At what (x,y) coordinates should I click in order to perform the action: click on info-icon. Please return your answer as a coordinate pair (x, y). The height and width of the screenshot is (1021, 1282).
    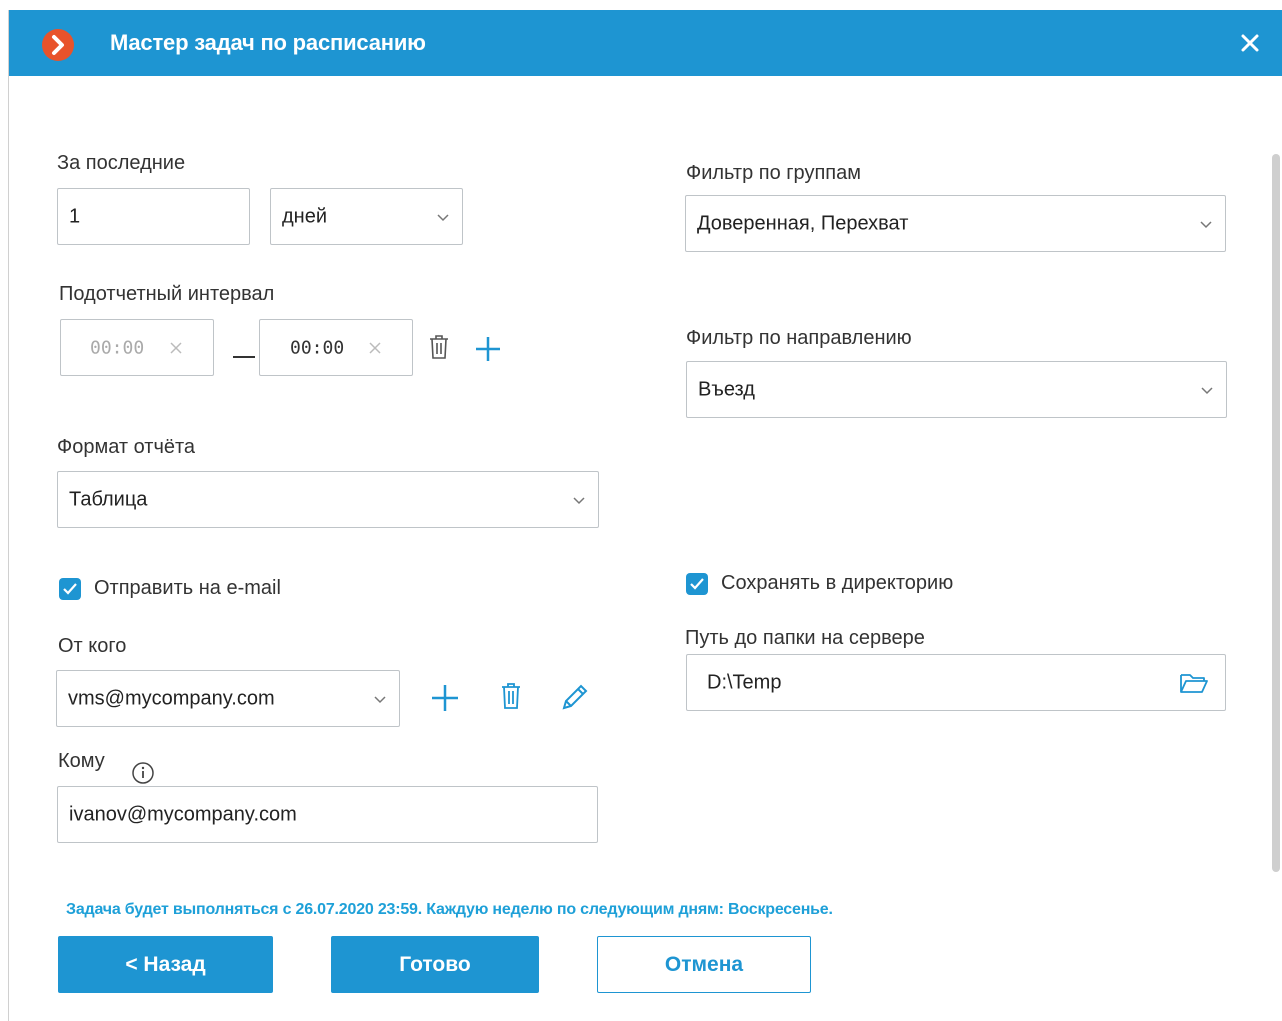
    Looking at the image, I should click on (143, 773).